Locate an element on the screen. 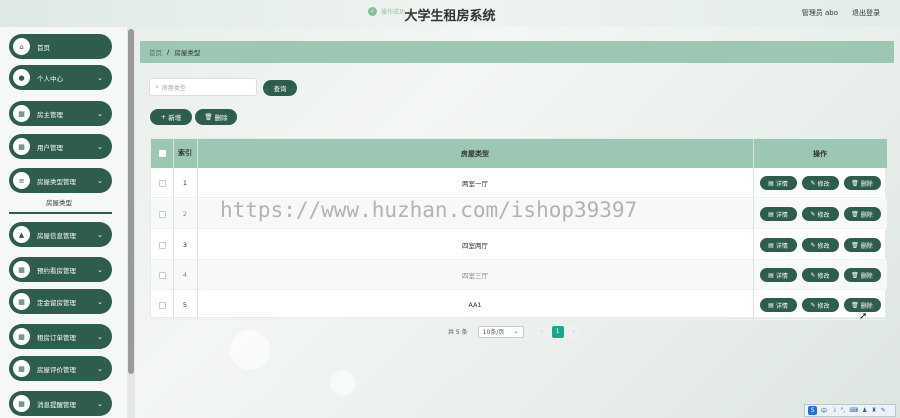  sidebar-item-landlords: ▦ 房主管理 ⌄ is located at coordinates (60, 113).